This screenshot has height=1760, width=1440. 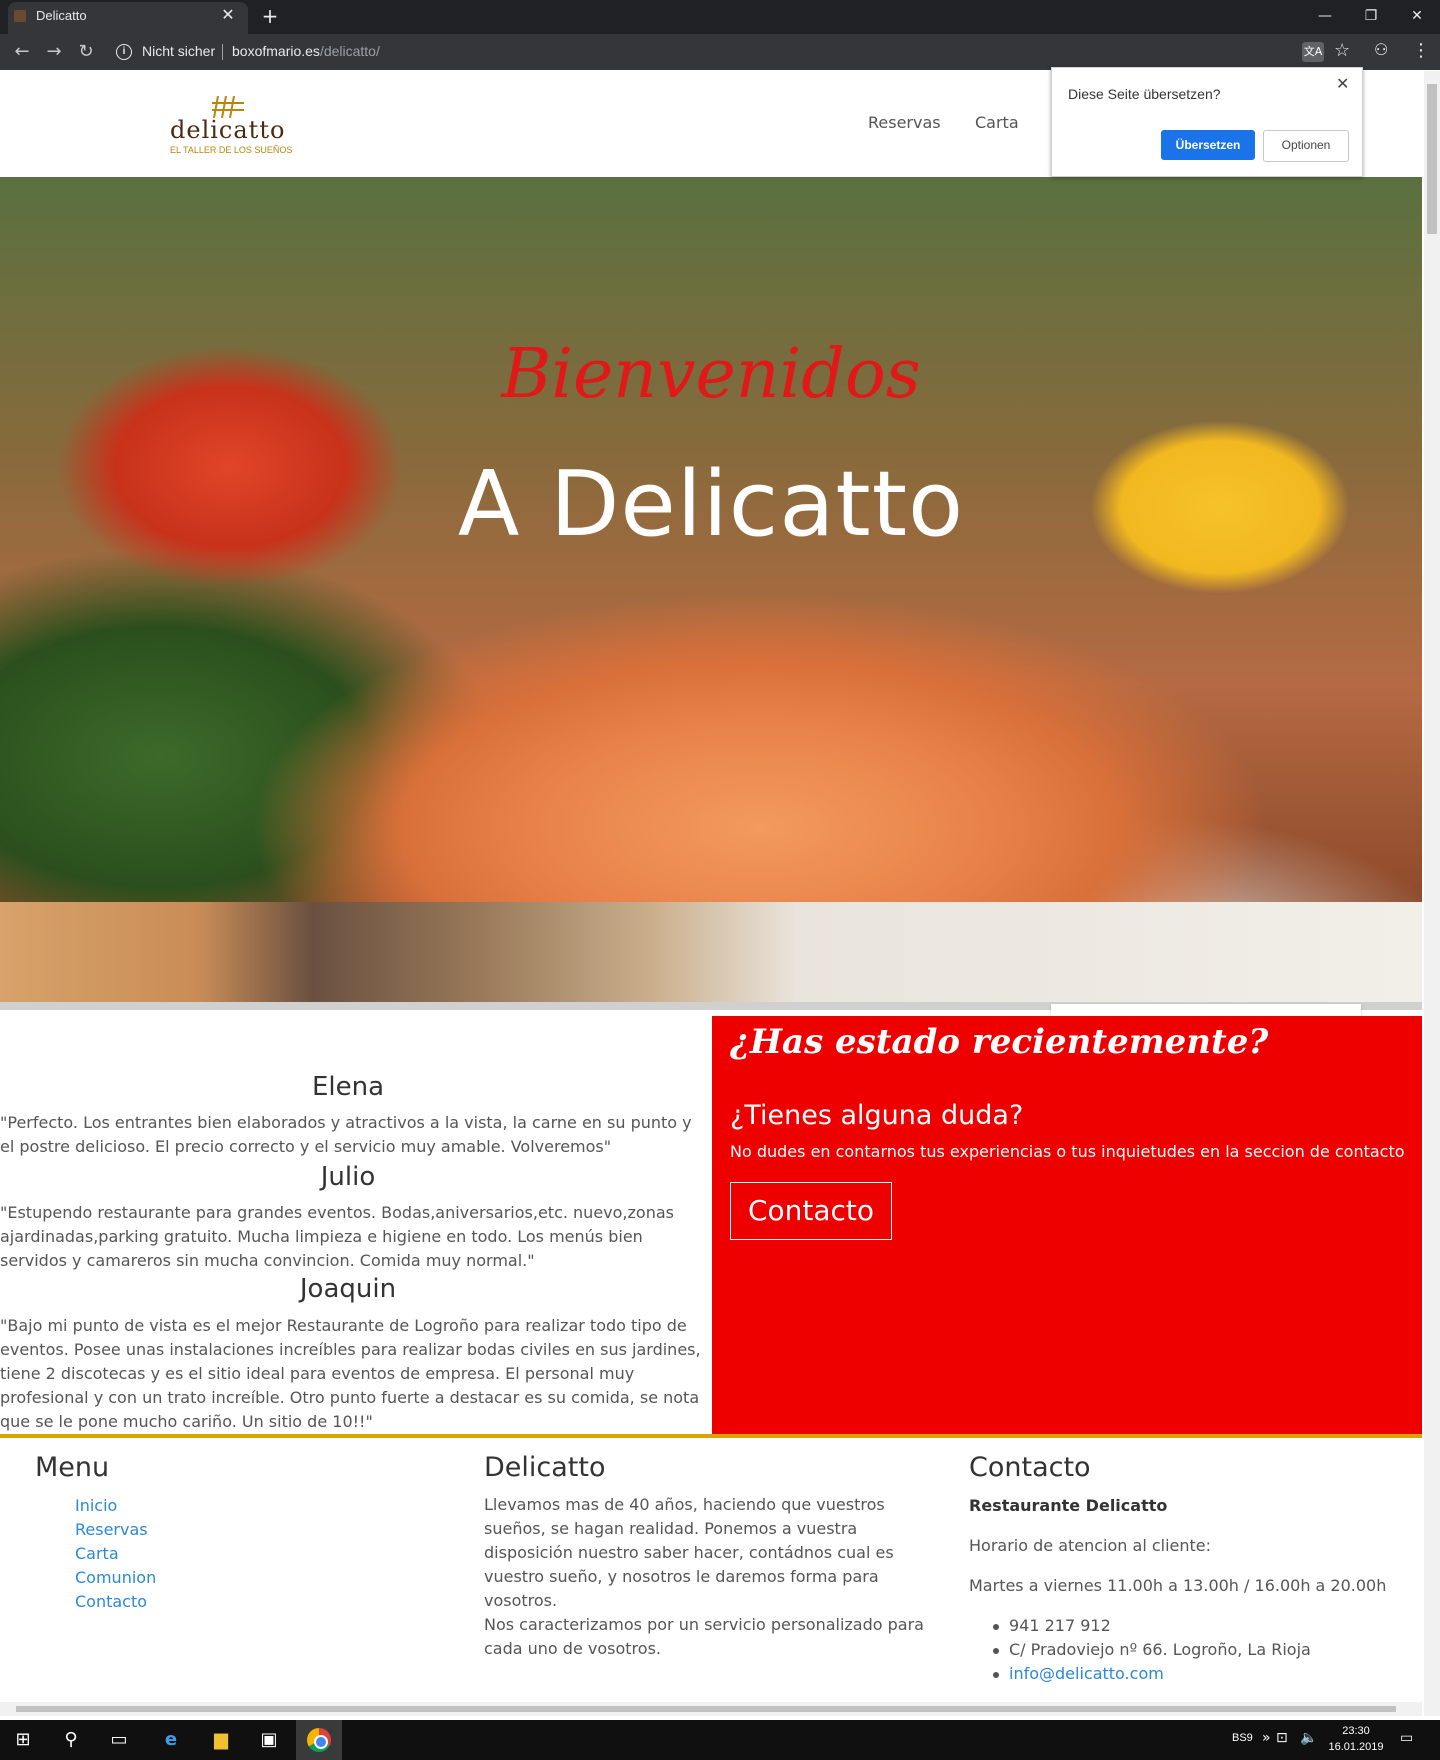 What do you see at coordinates (111, 1529) in the screenshot?
I see `footer-link-reservas: Reservas` at bounding box center [111, 1529].